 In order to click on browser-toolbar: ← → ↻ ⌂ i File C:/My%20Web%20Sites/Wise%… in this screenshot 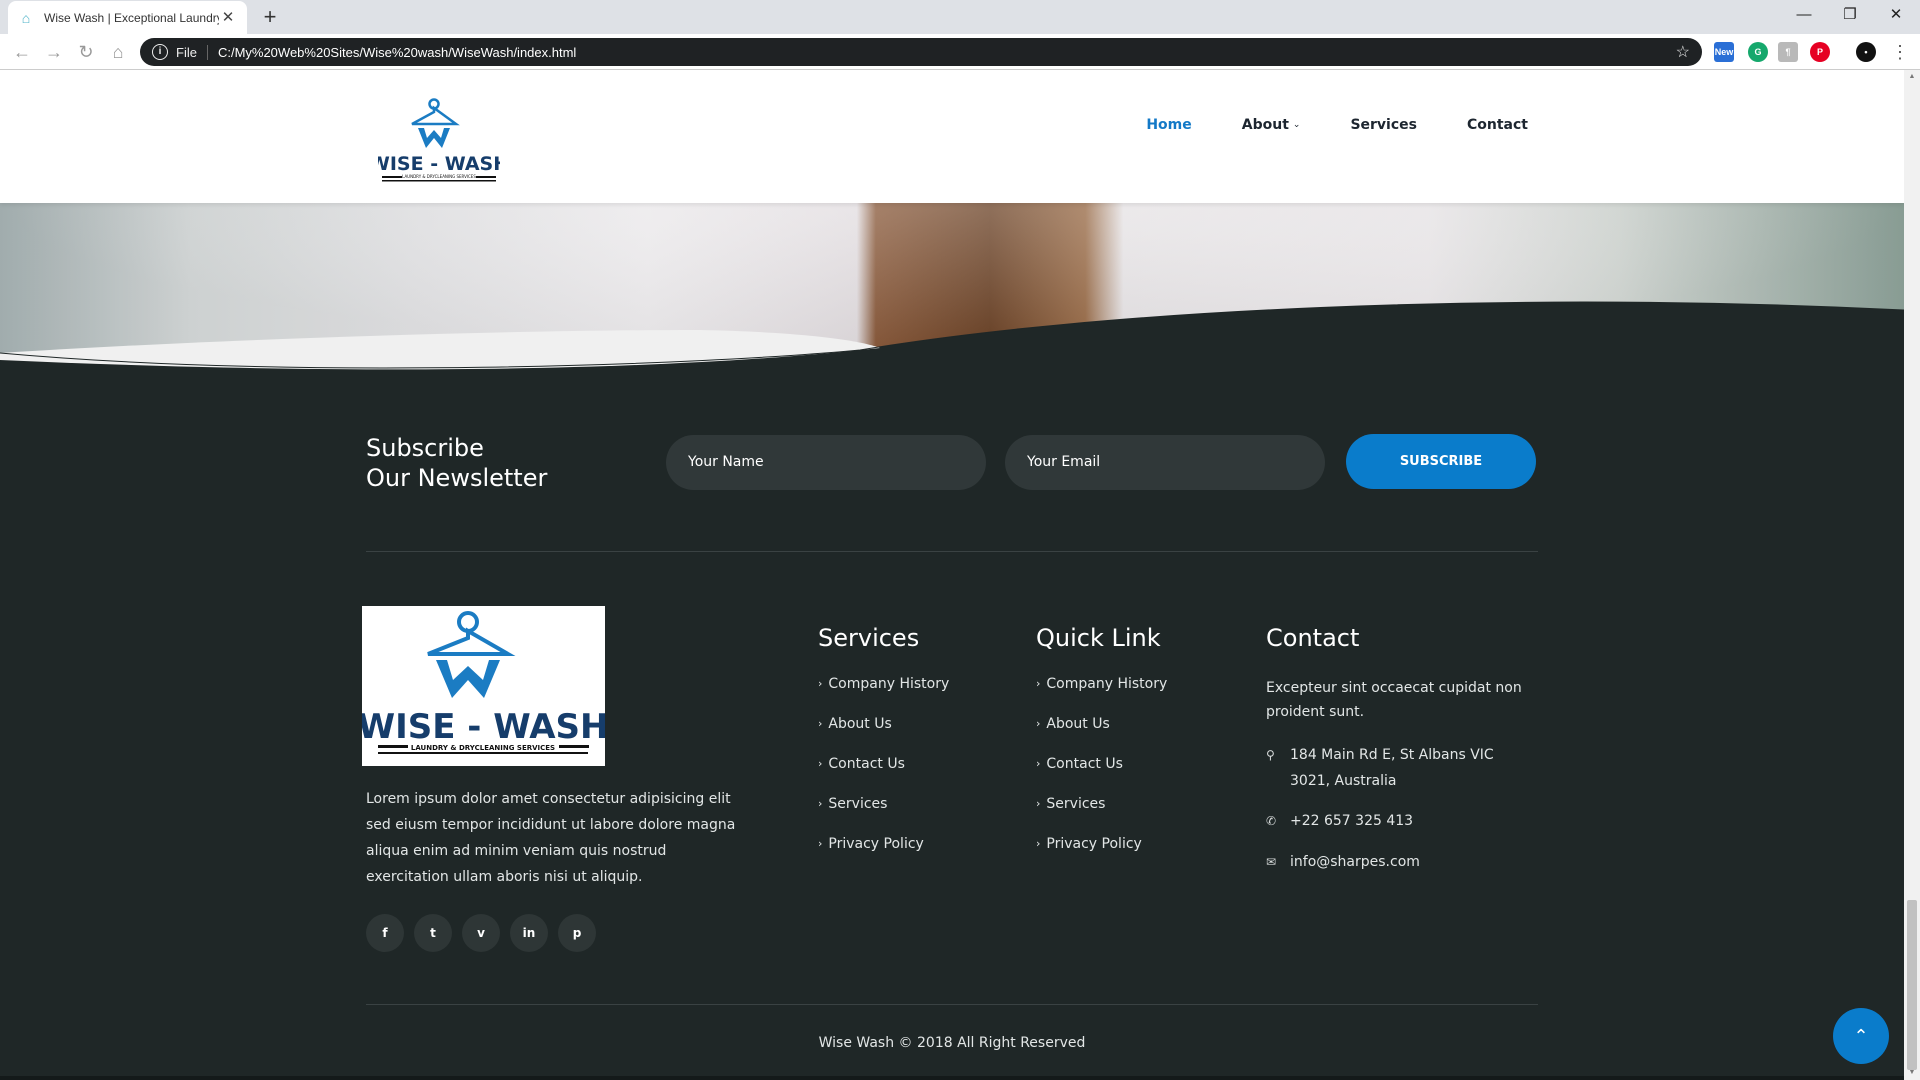, I will do `click(960, 52)`.